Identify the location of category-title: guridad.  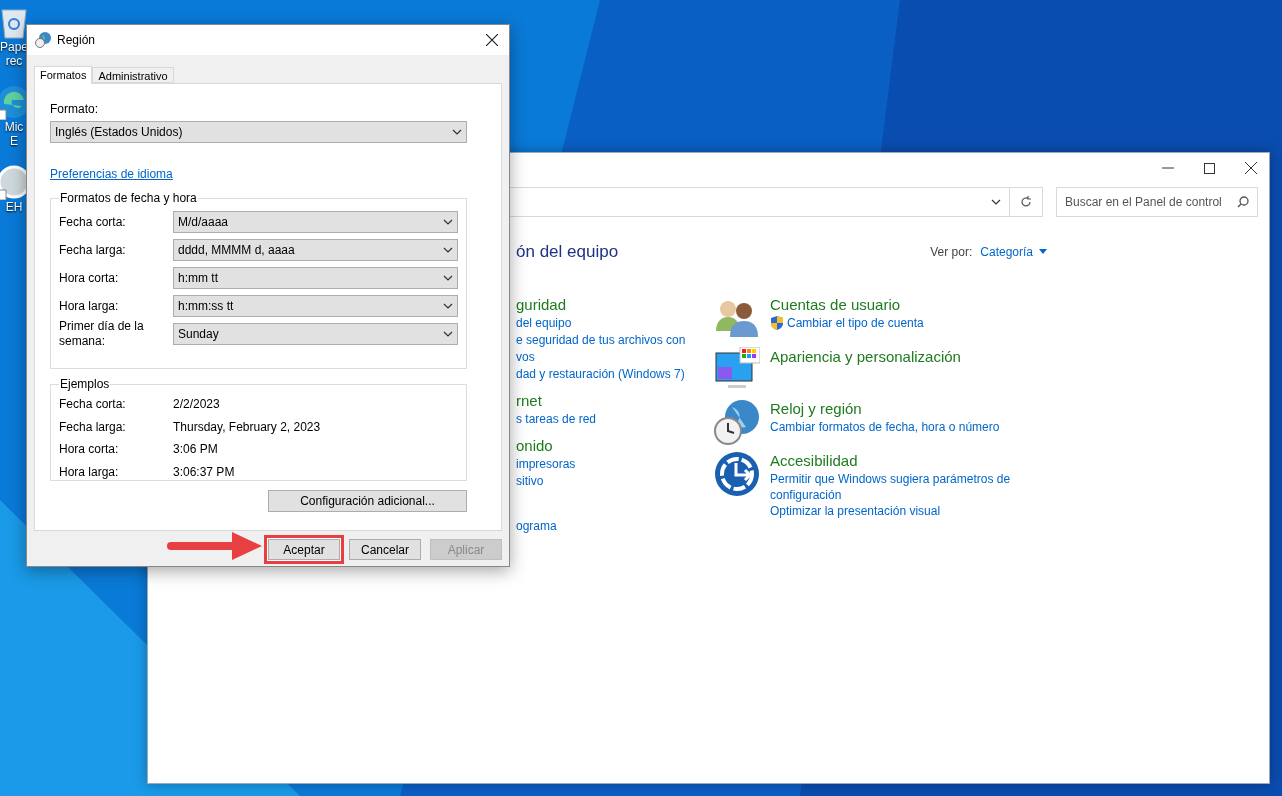
(615, 304).